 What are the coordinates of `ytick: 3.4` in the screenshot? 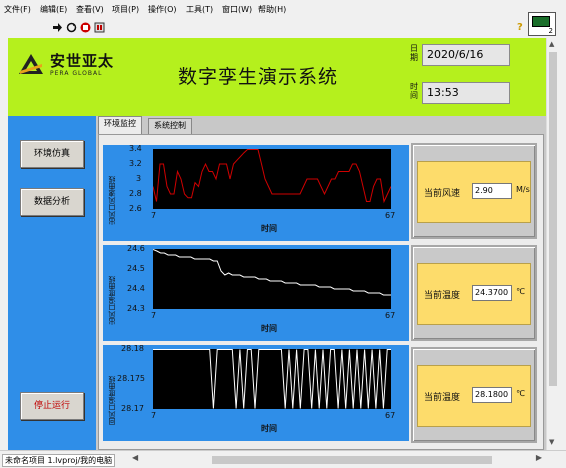 It's located at (135, 148).